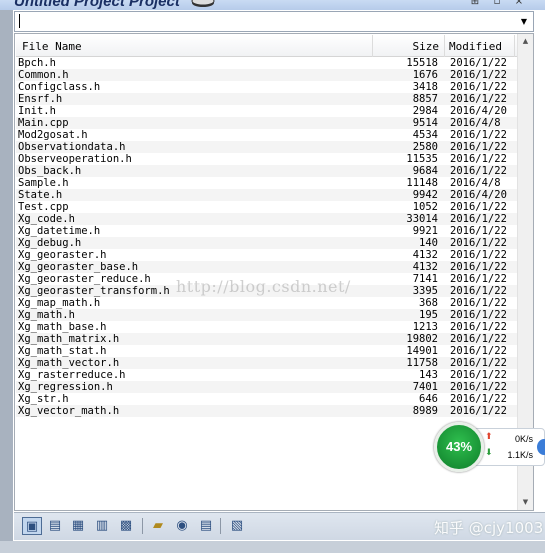  Describe the element at coordinates (523, 439) in the screenshot. I see `upload-speed: 0K/s` at that location.